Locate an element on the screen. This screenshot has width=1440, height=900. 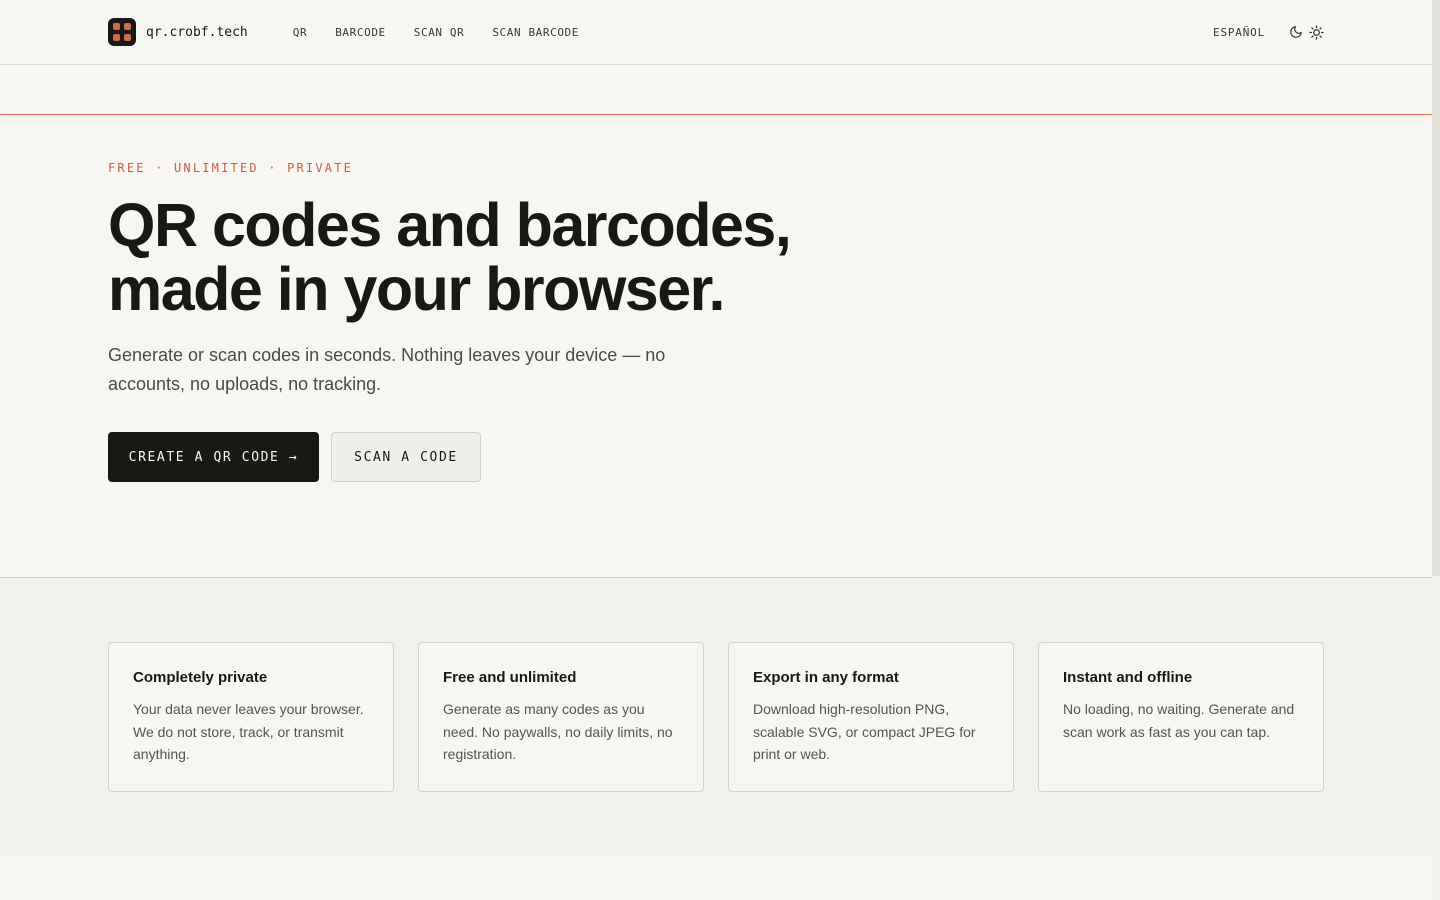
hero-eyebrow: FREE · UNLIMITED · PRIVATE is located at coordinates (231, 168).